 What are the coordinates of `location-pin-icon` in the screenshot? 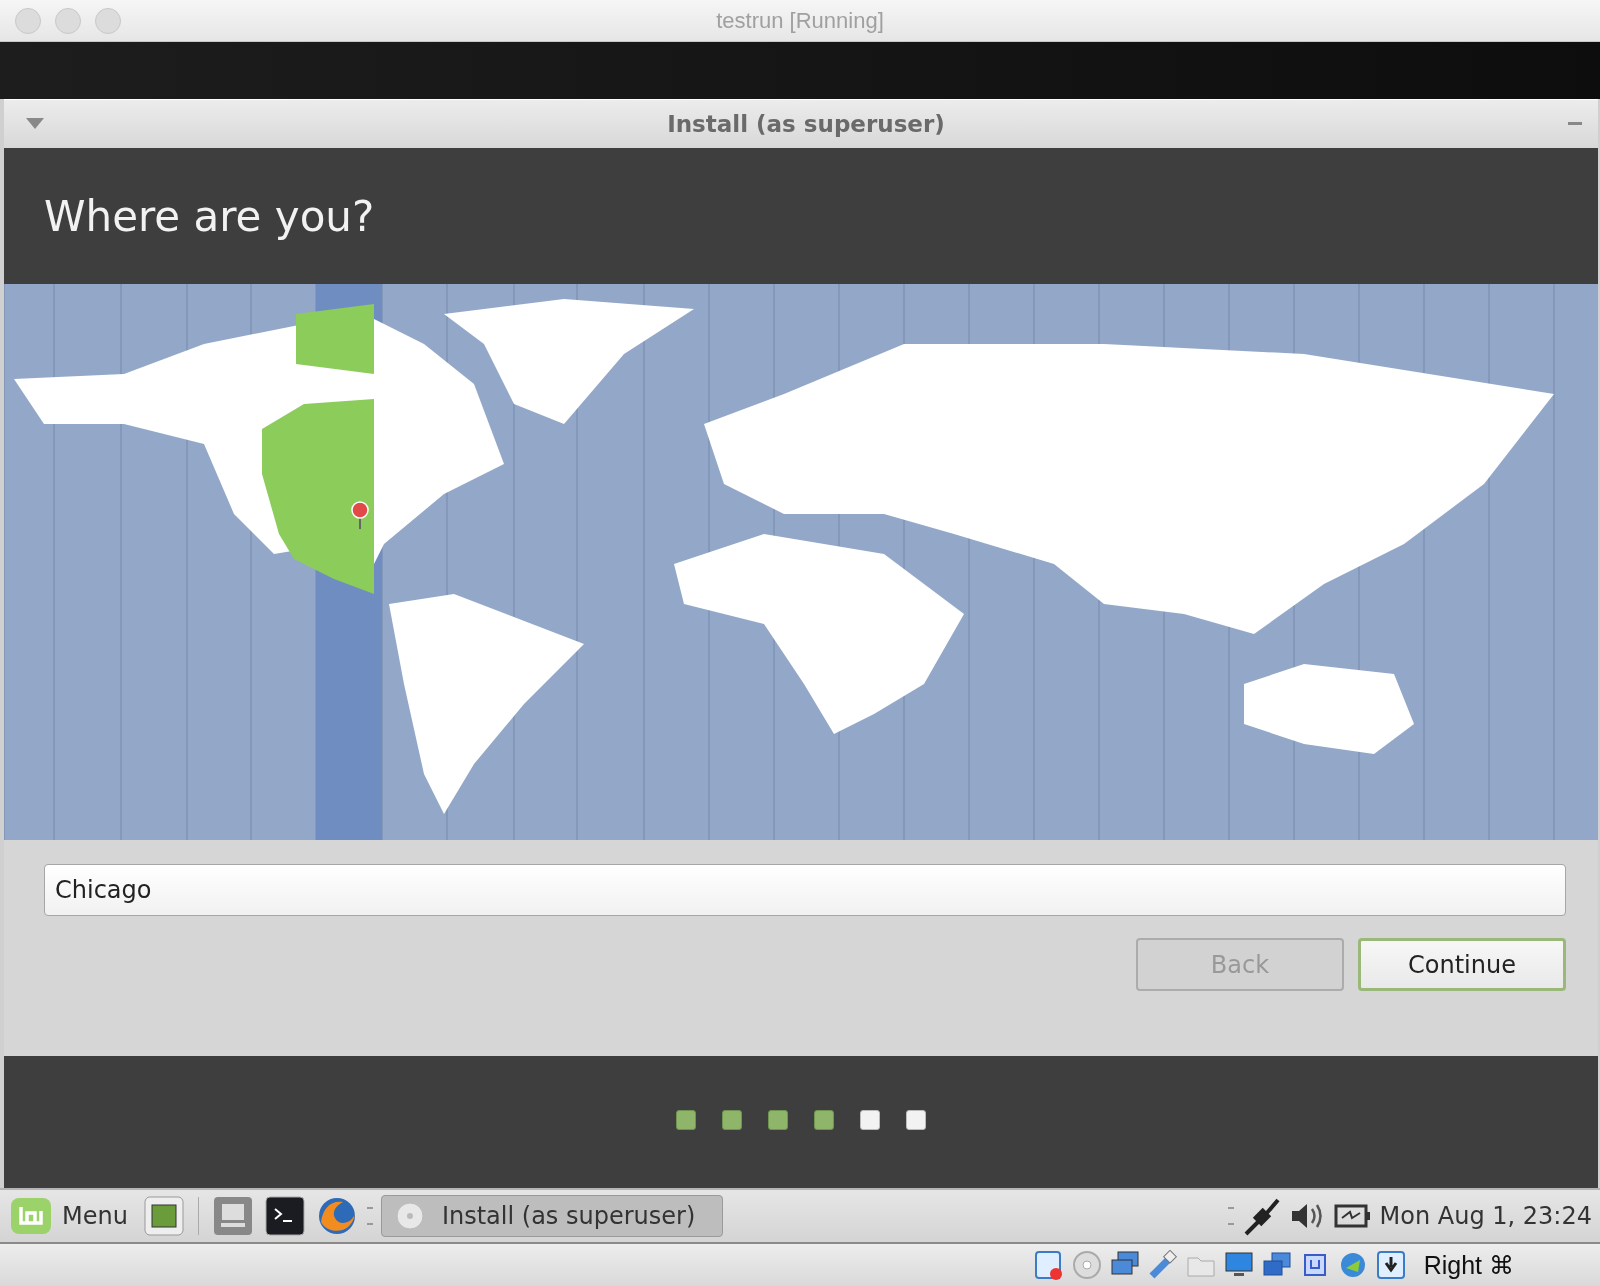 It's located at (360, 515).